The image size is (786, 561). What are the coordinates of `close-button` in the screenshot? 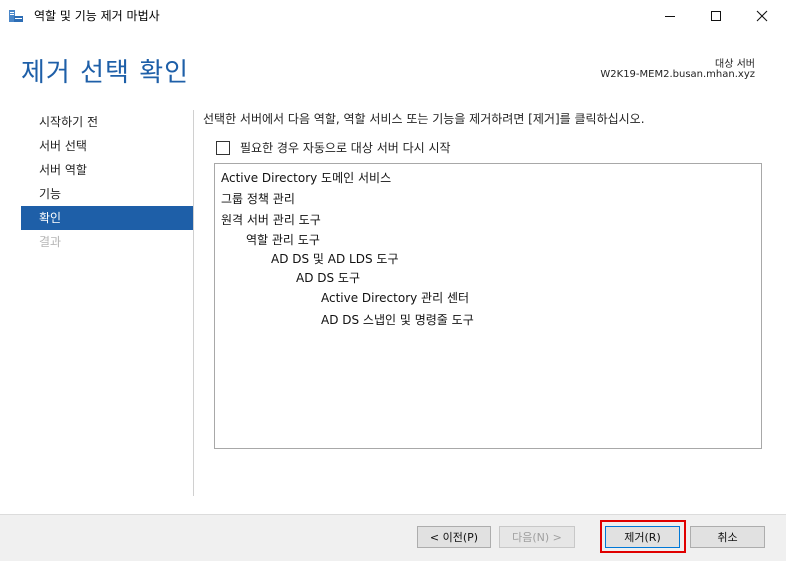 It's located at (762, 16).